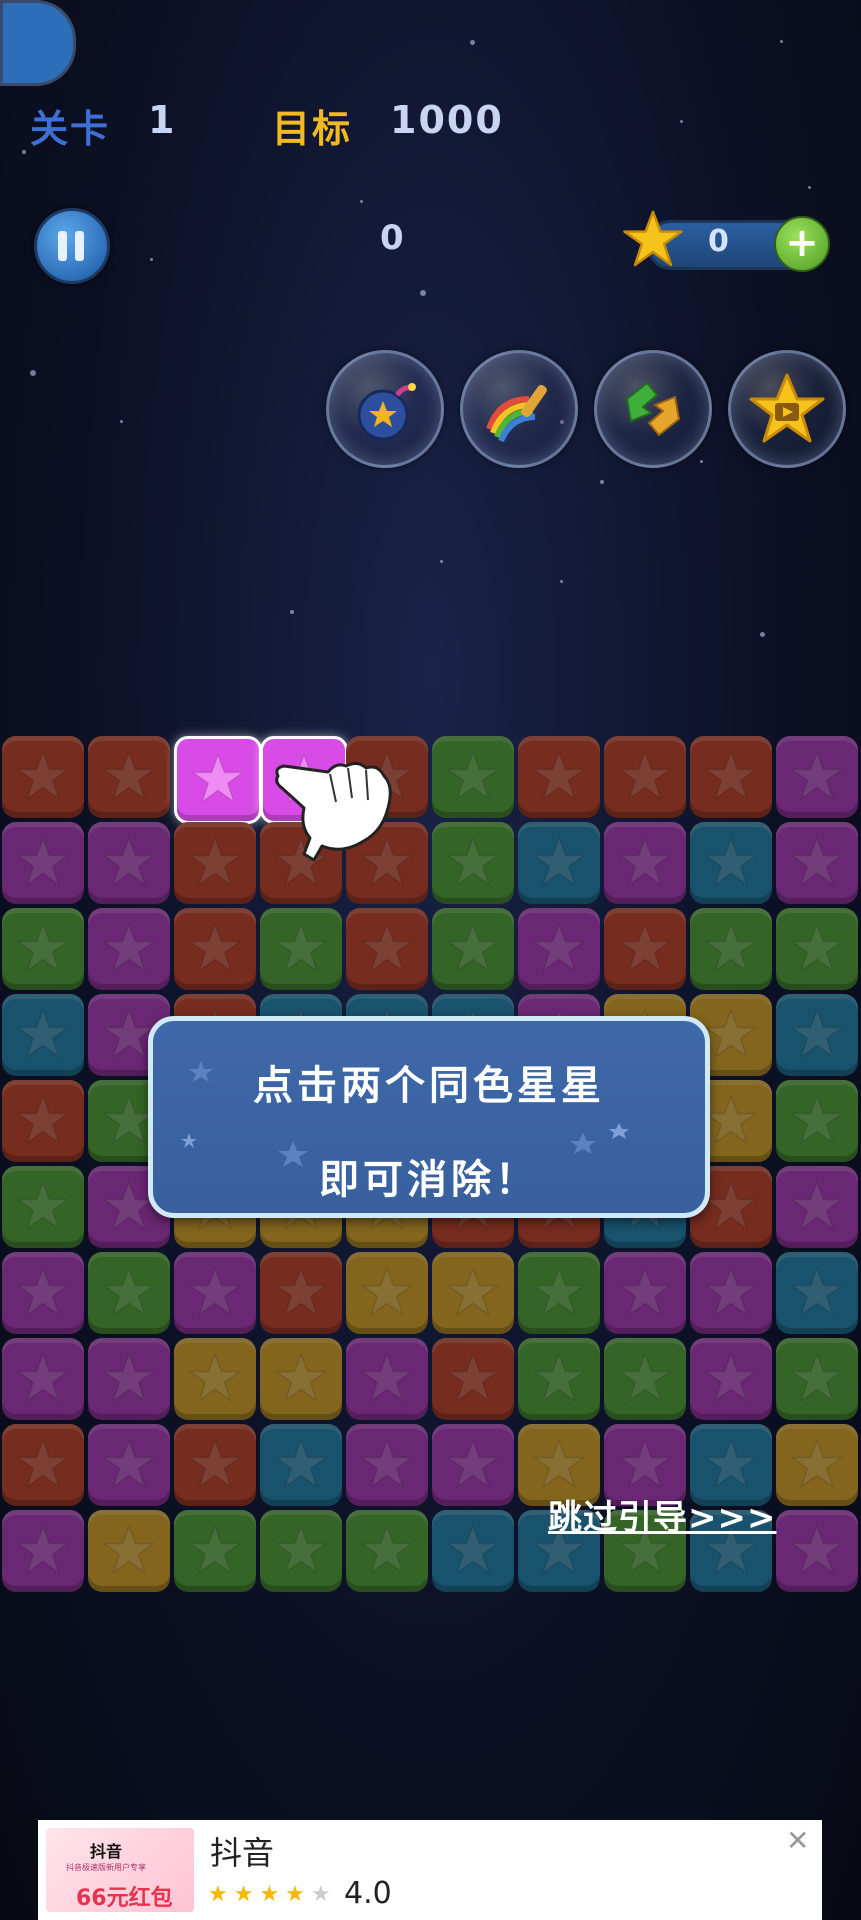  I want to click on side-menu-button, so click(38, 43).